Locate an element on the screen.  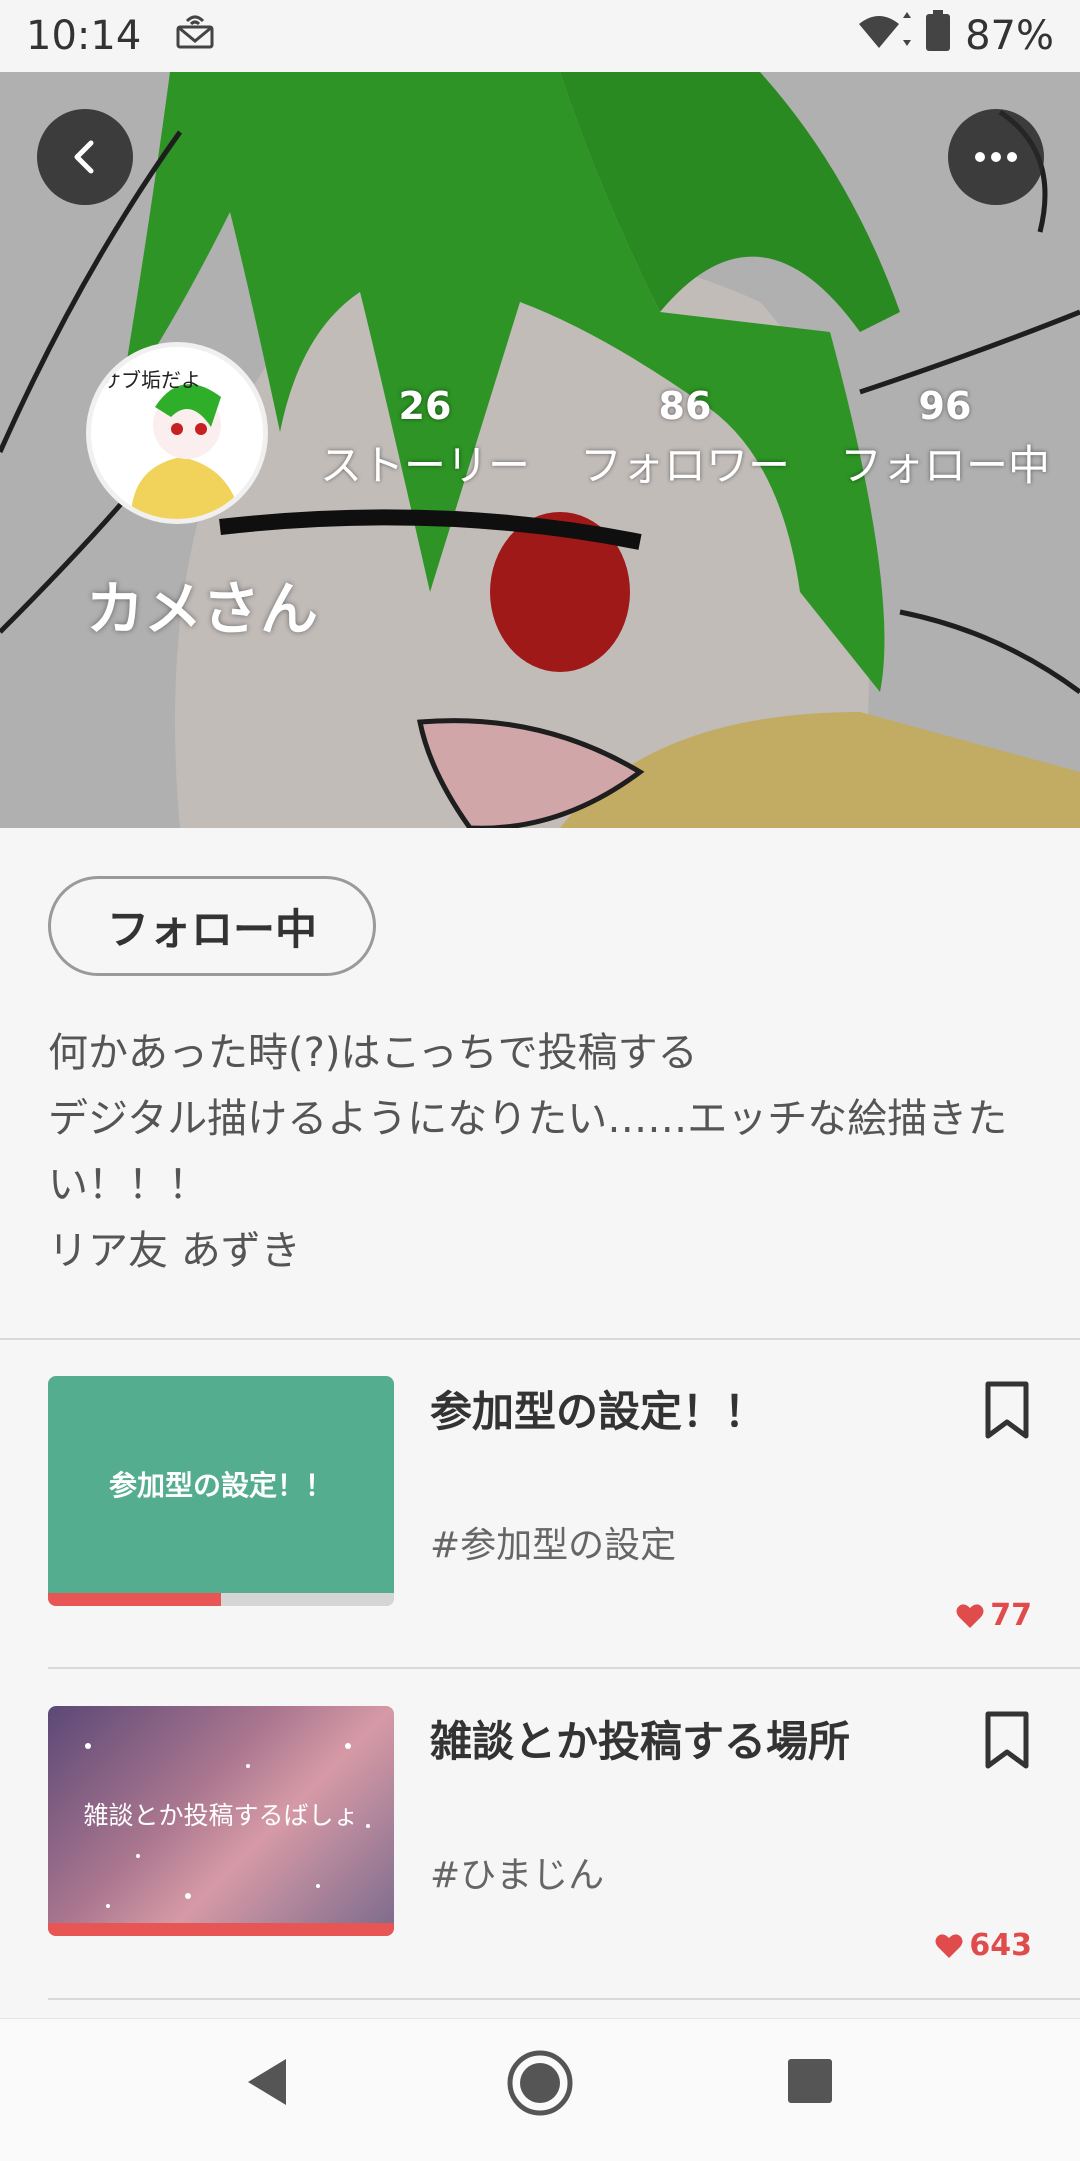
story-tag: #参加型の設定 is located at coordinates (553, 1542).